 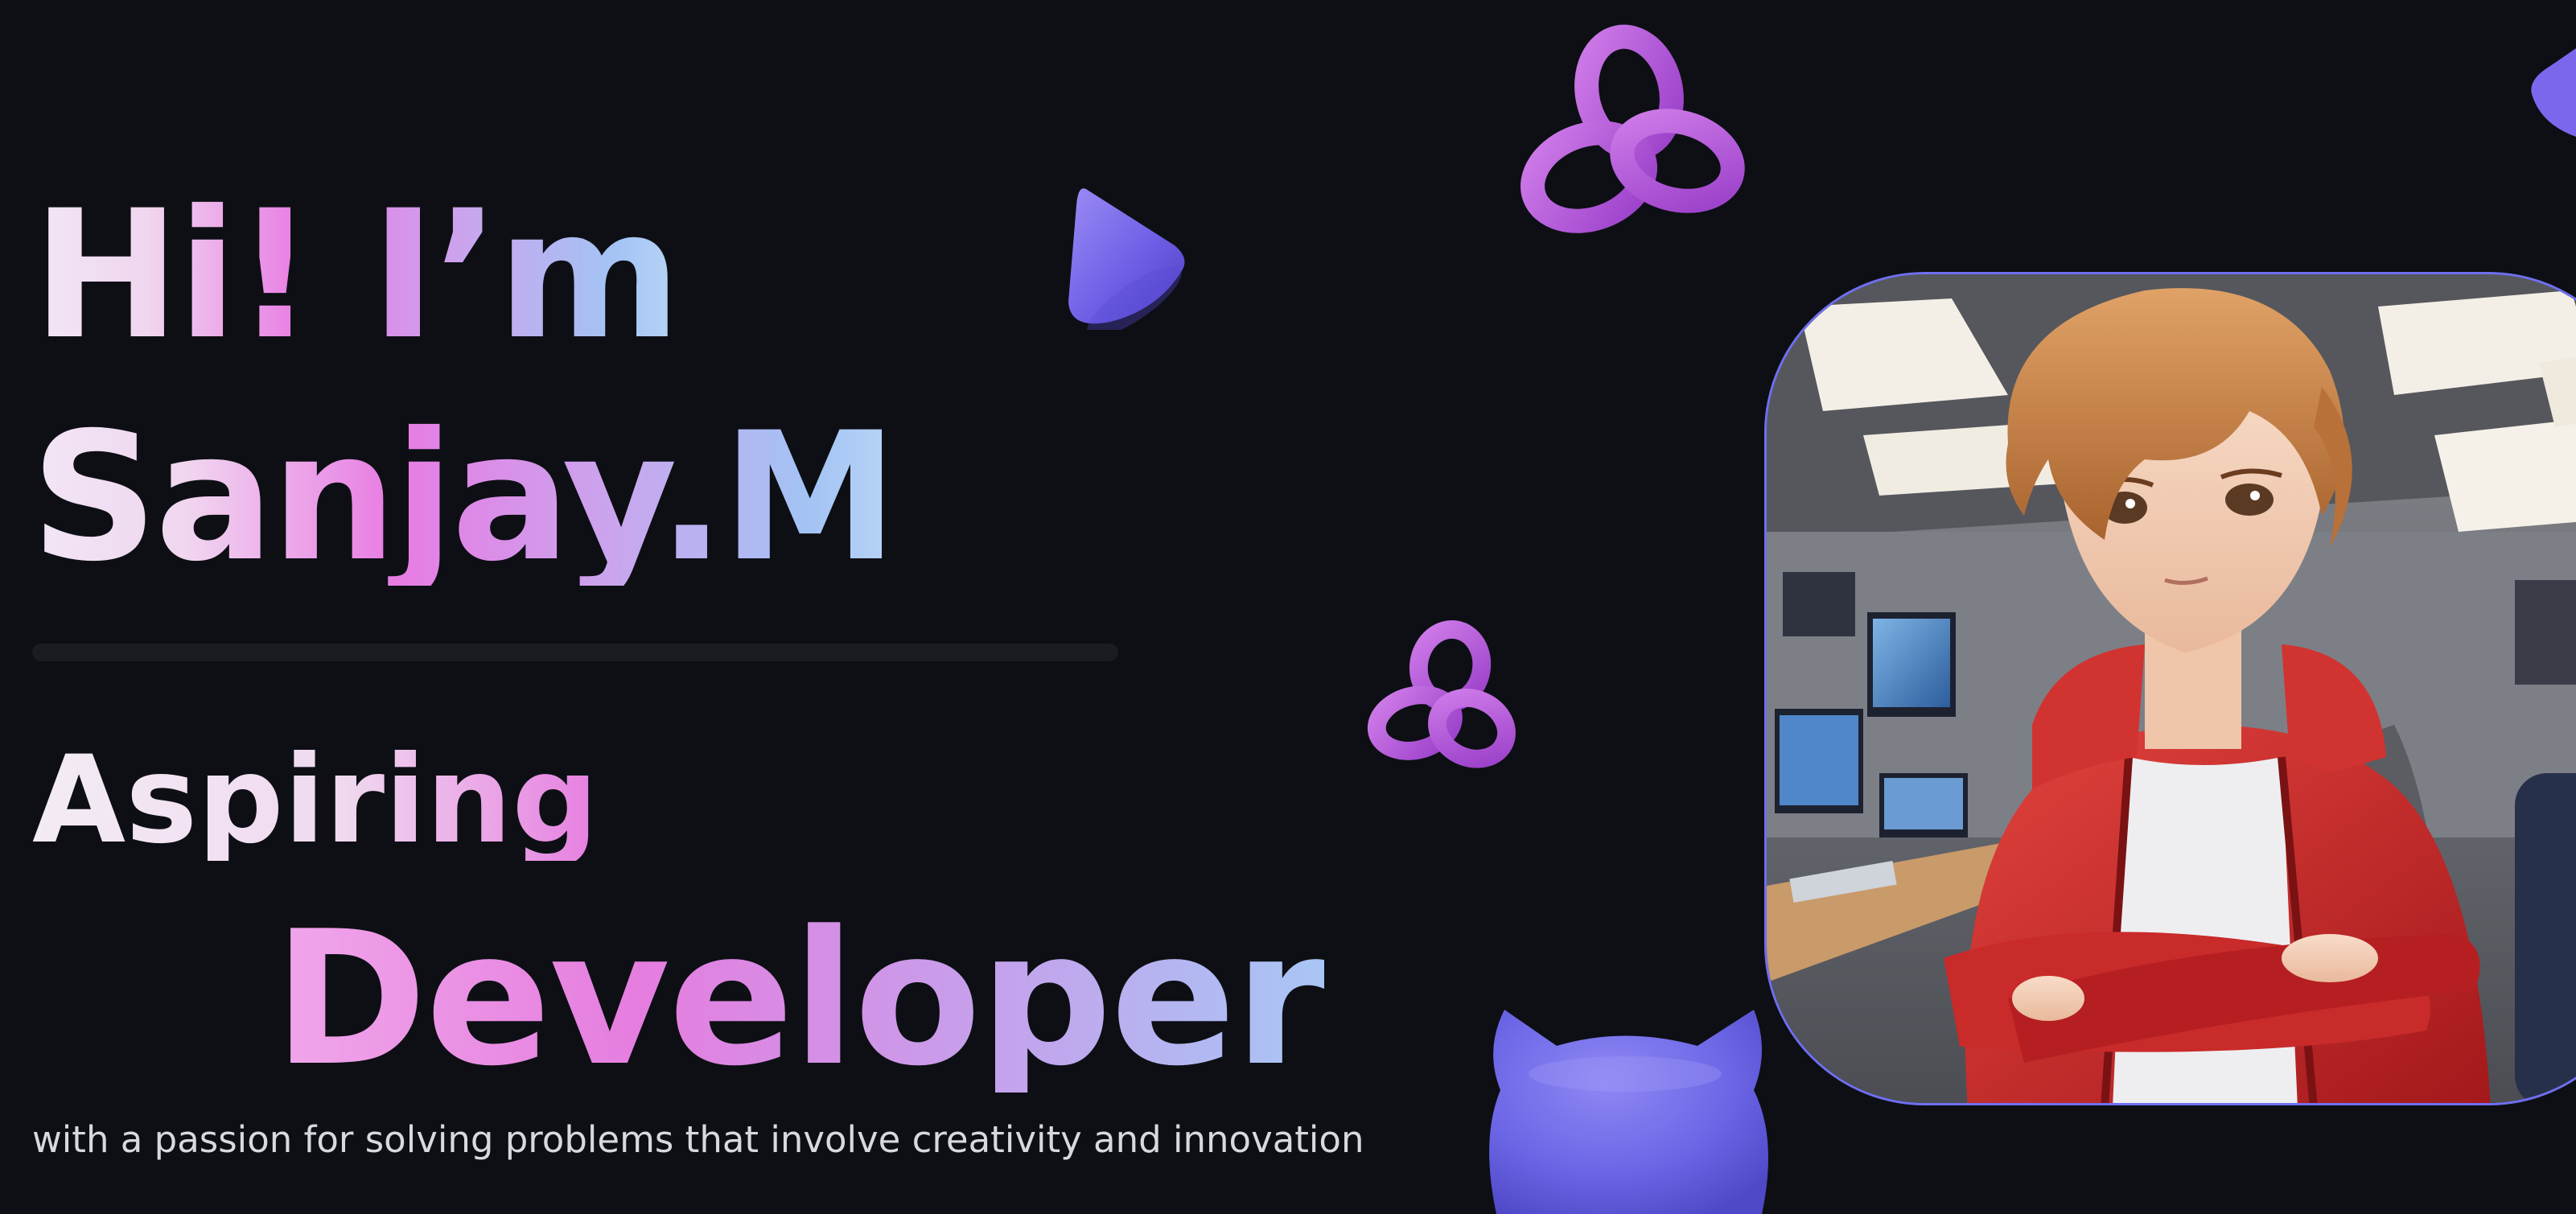 What do you see at coordinates (1628, 1112) in the screenshot?
I see `cat-head-icon` at bounding box center [1628, 1112].